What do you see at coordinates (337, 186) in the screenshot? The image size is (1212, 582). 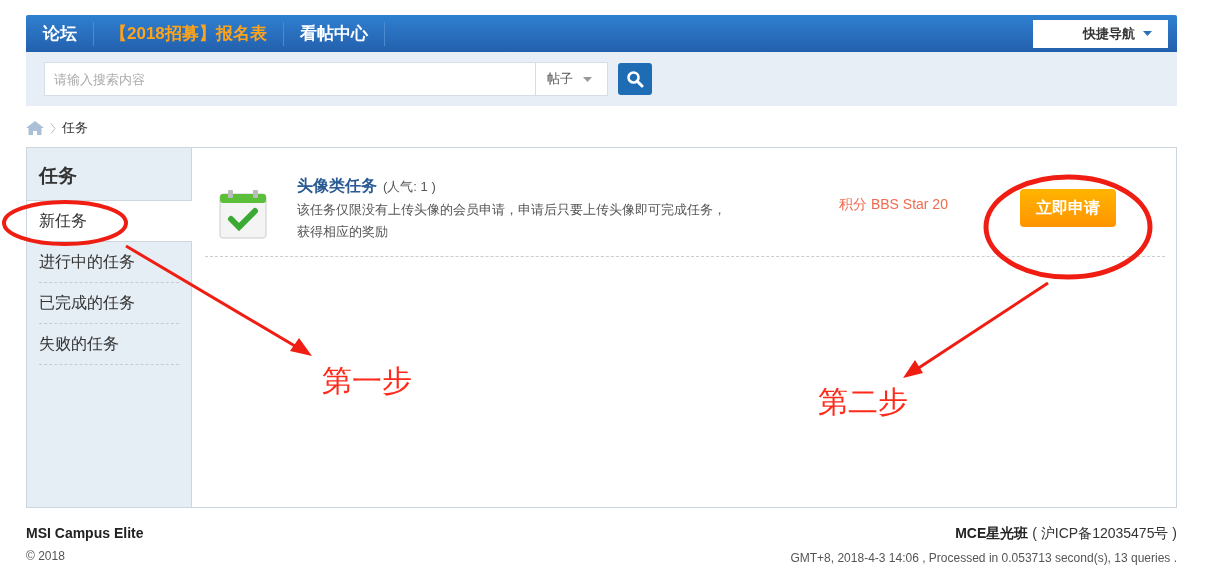 I see `task-title: 头像类任务` at bounding box center [337, 186].